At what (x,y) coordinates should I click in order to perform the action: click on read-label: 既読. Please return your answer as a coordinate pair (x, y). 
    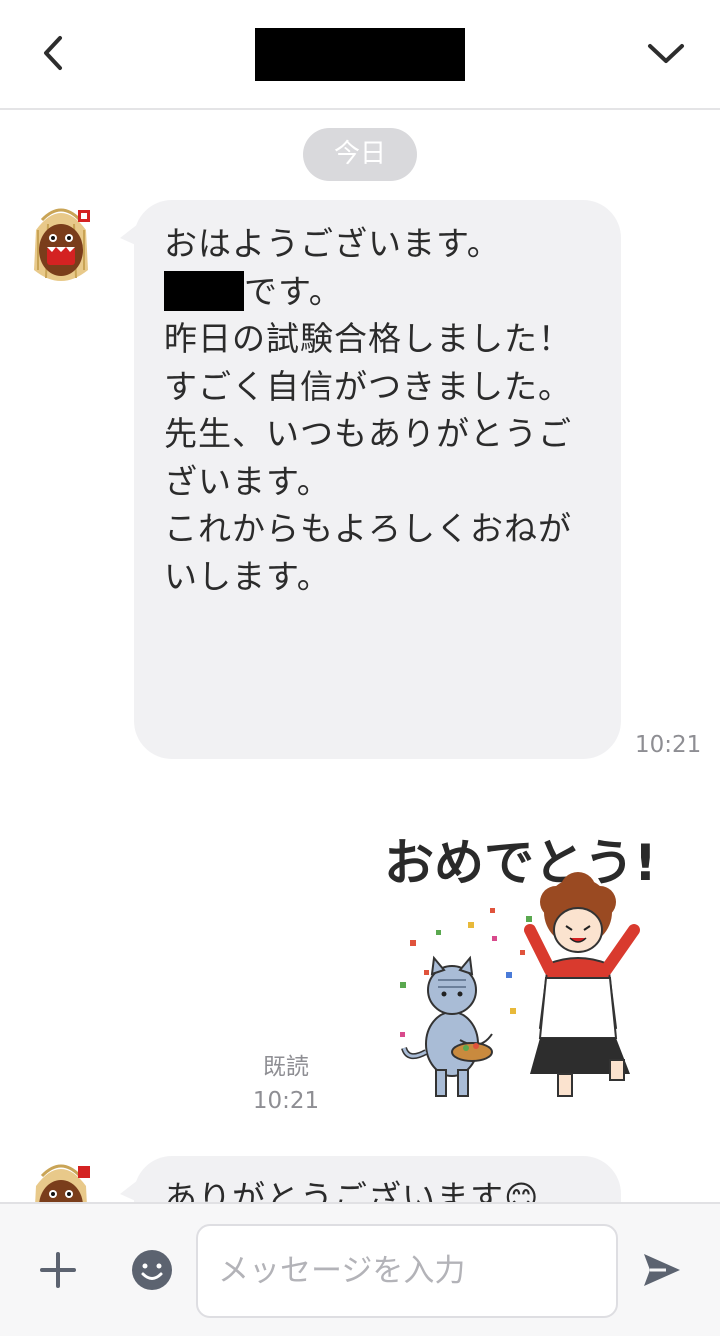
    Looking at the image, I should click on (286, 1067).